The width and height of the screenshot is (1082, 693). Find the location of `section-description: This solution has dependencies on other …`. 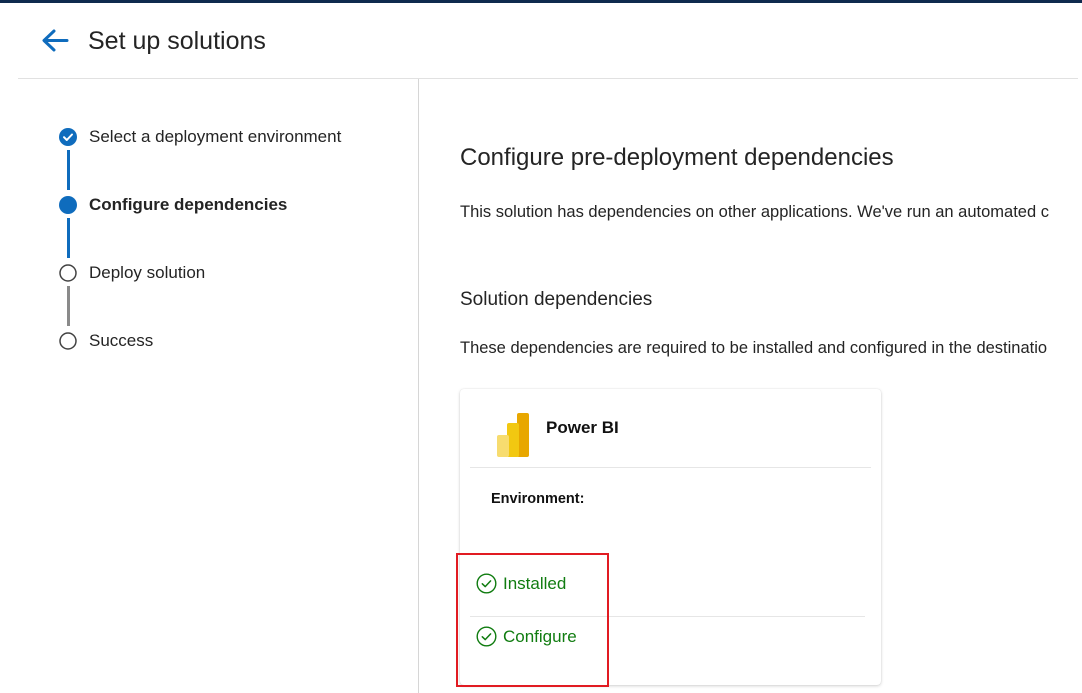

section-description: This solution has dependencies on other … is located at coordinates (754, 212).